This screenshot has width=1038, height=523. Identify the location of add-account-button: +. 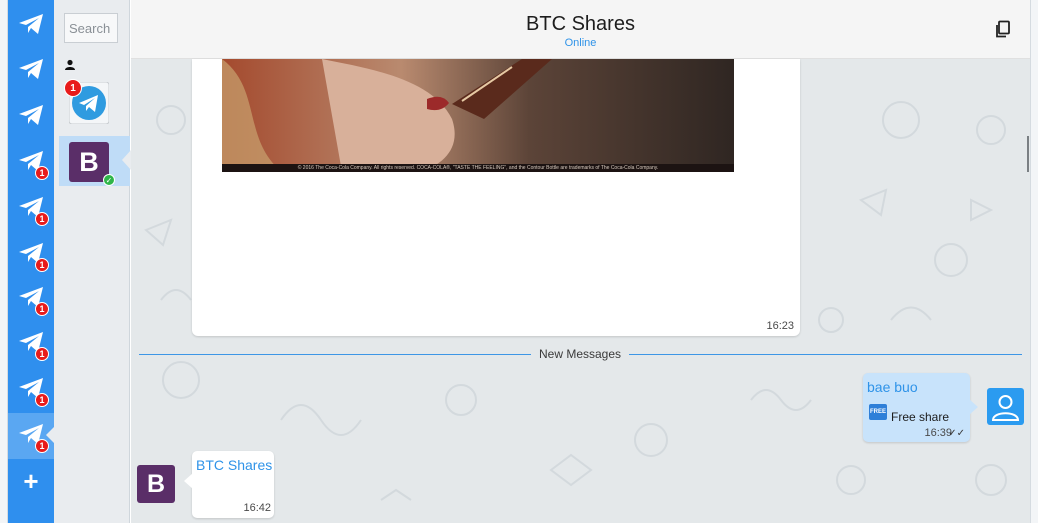
(31, 481).